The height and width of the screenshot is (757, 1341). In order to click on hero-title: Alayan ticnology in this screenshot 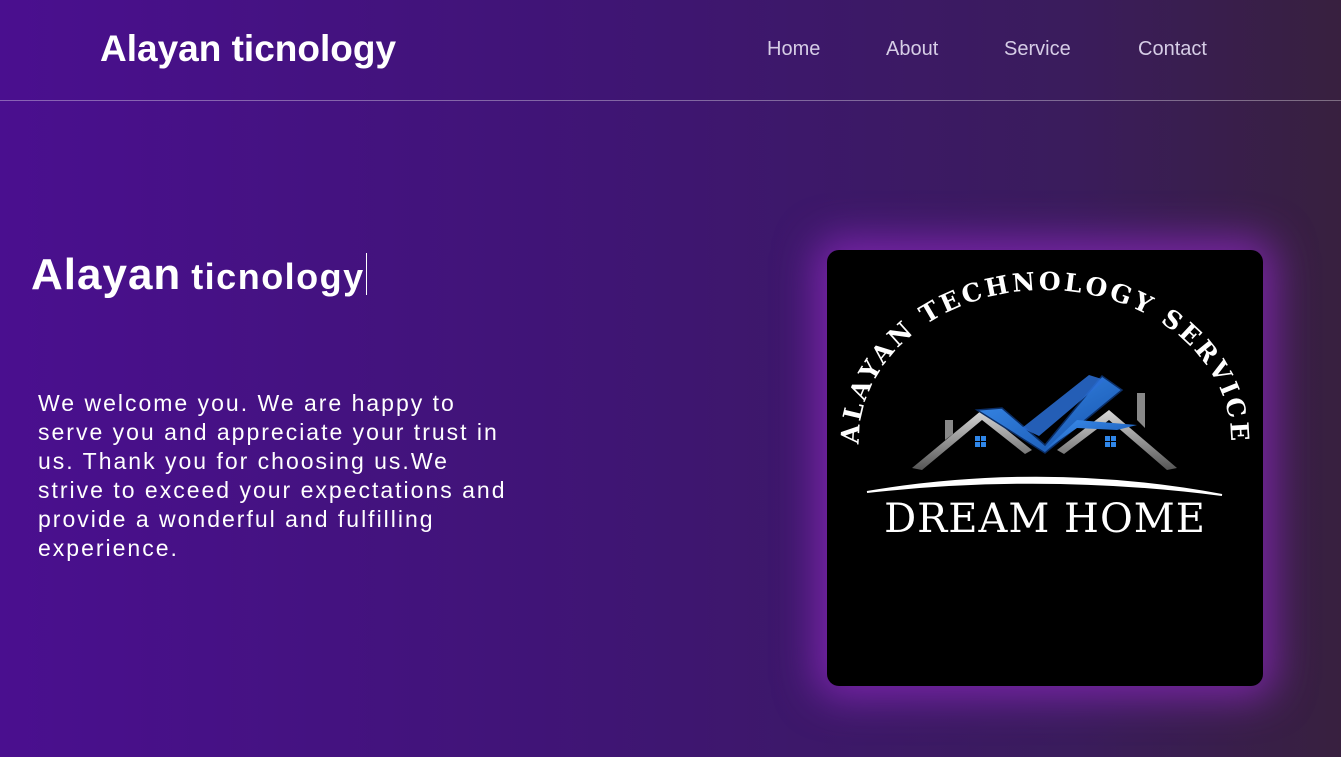, I will do `click(199, 275)`.